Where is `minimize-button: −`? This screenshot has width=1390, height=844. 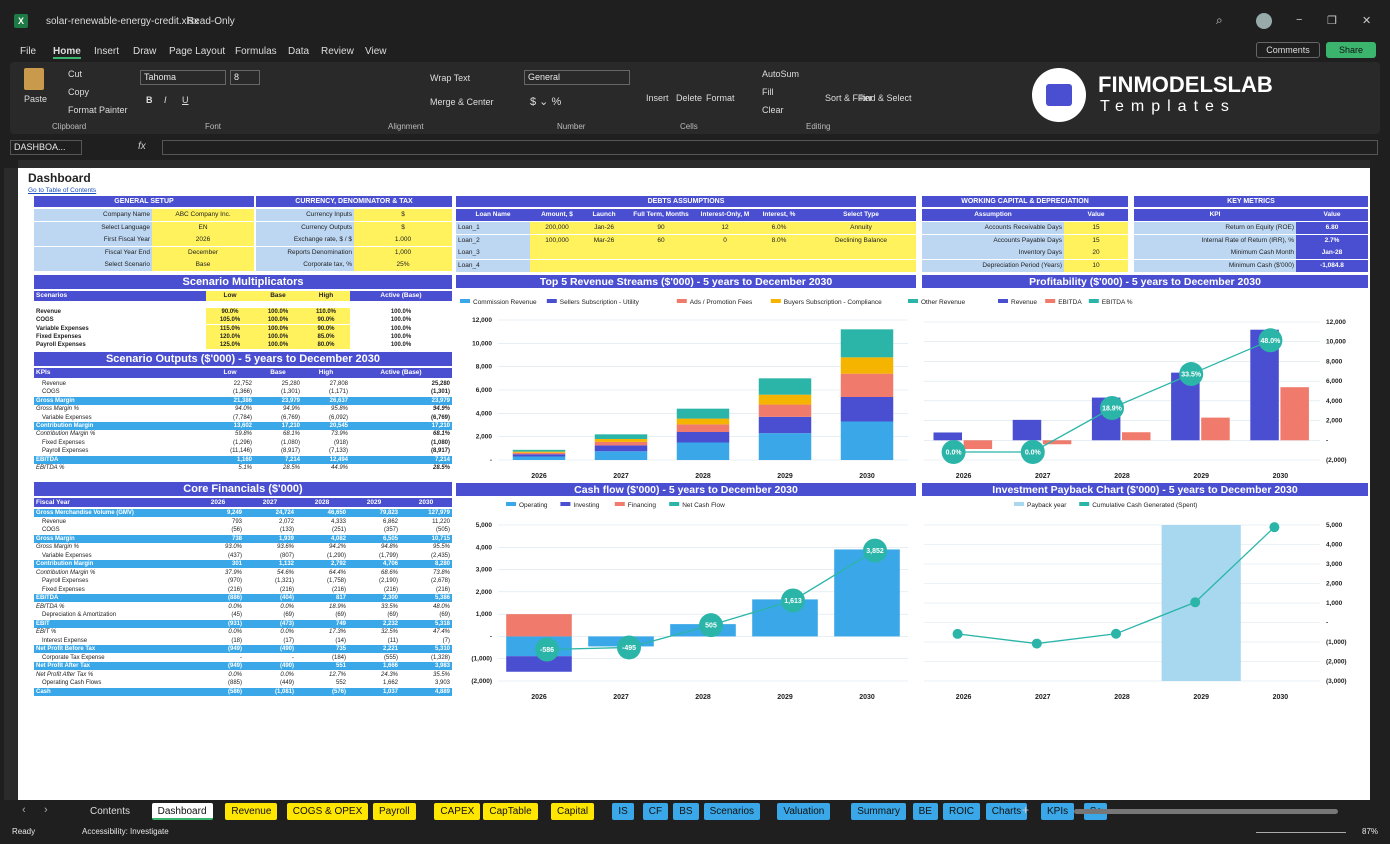 minimize-button: − is located at coordinates (1299, 20).